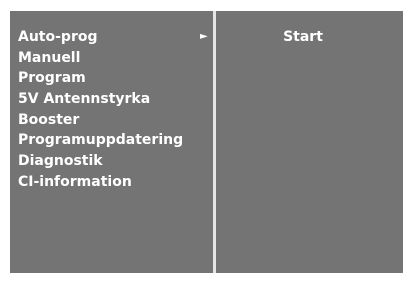  I want to click on menu-item-5v-antennstyrka: 5V Antennstyrka, so click(116, 99).